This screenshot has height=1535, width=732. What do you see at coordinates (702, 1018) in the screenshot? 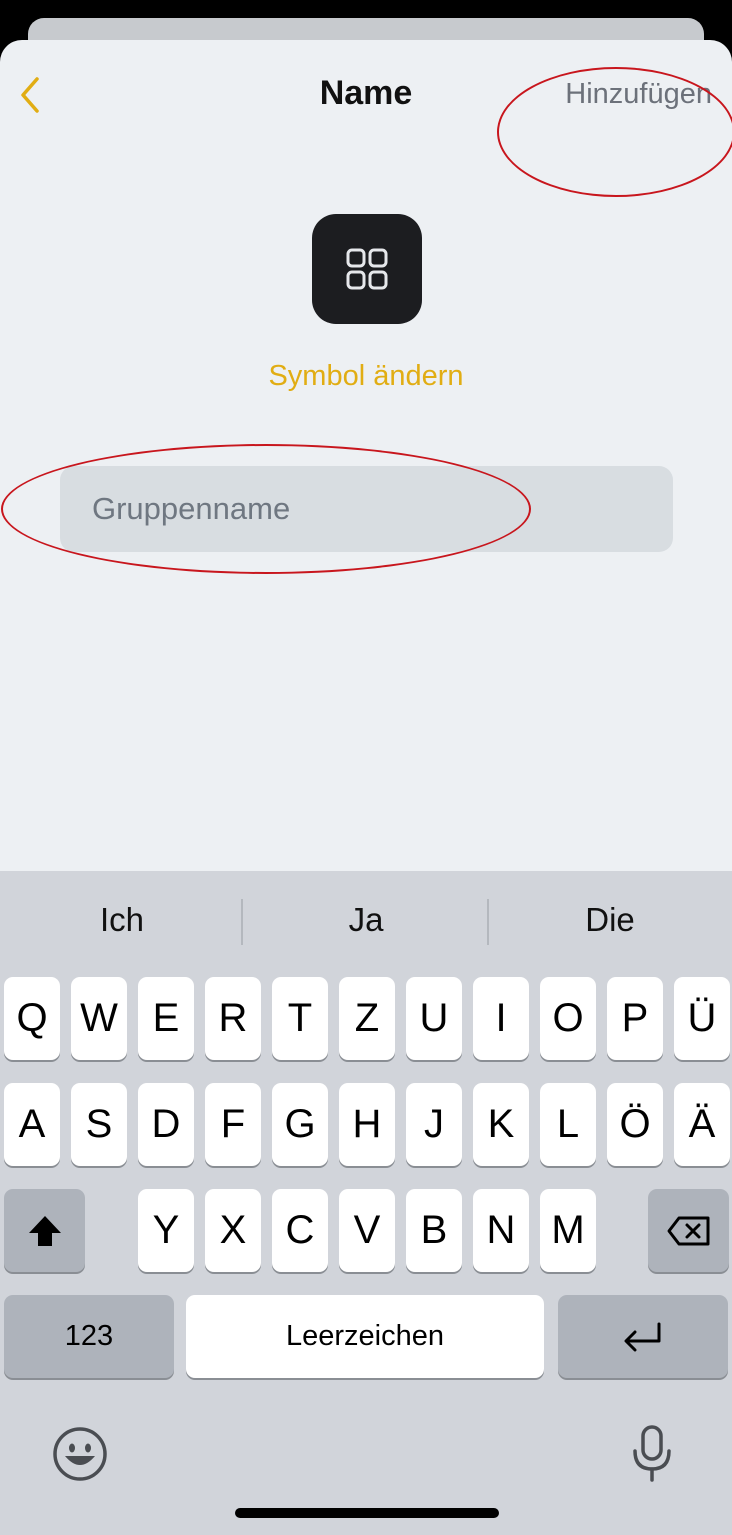
I see `key-ü: Ü` at bounding box center [702, 1018].